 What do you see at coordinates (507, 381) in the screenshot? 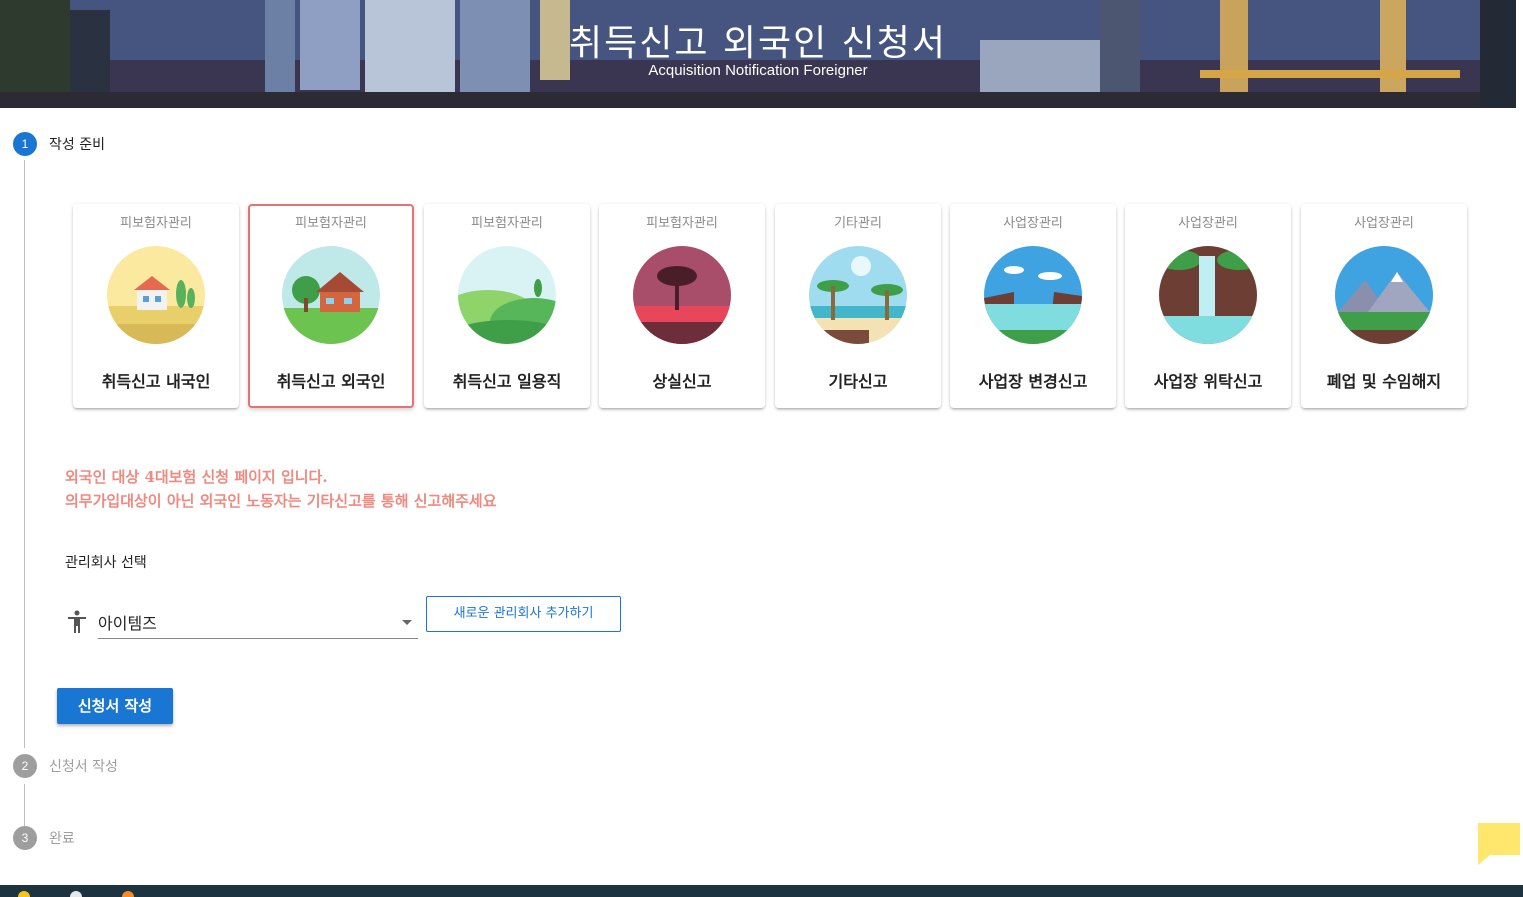
I see `card-label: 취득신고 일용직` at bounding box center [507, 381].